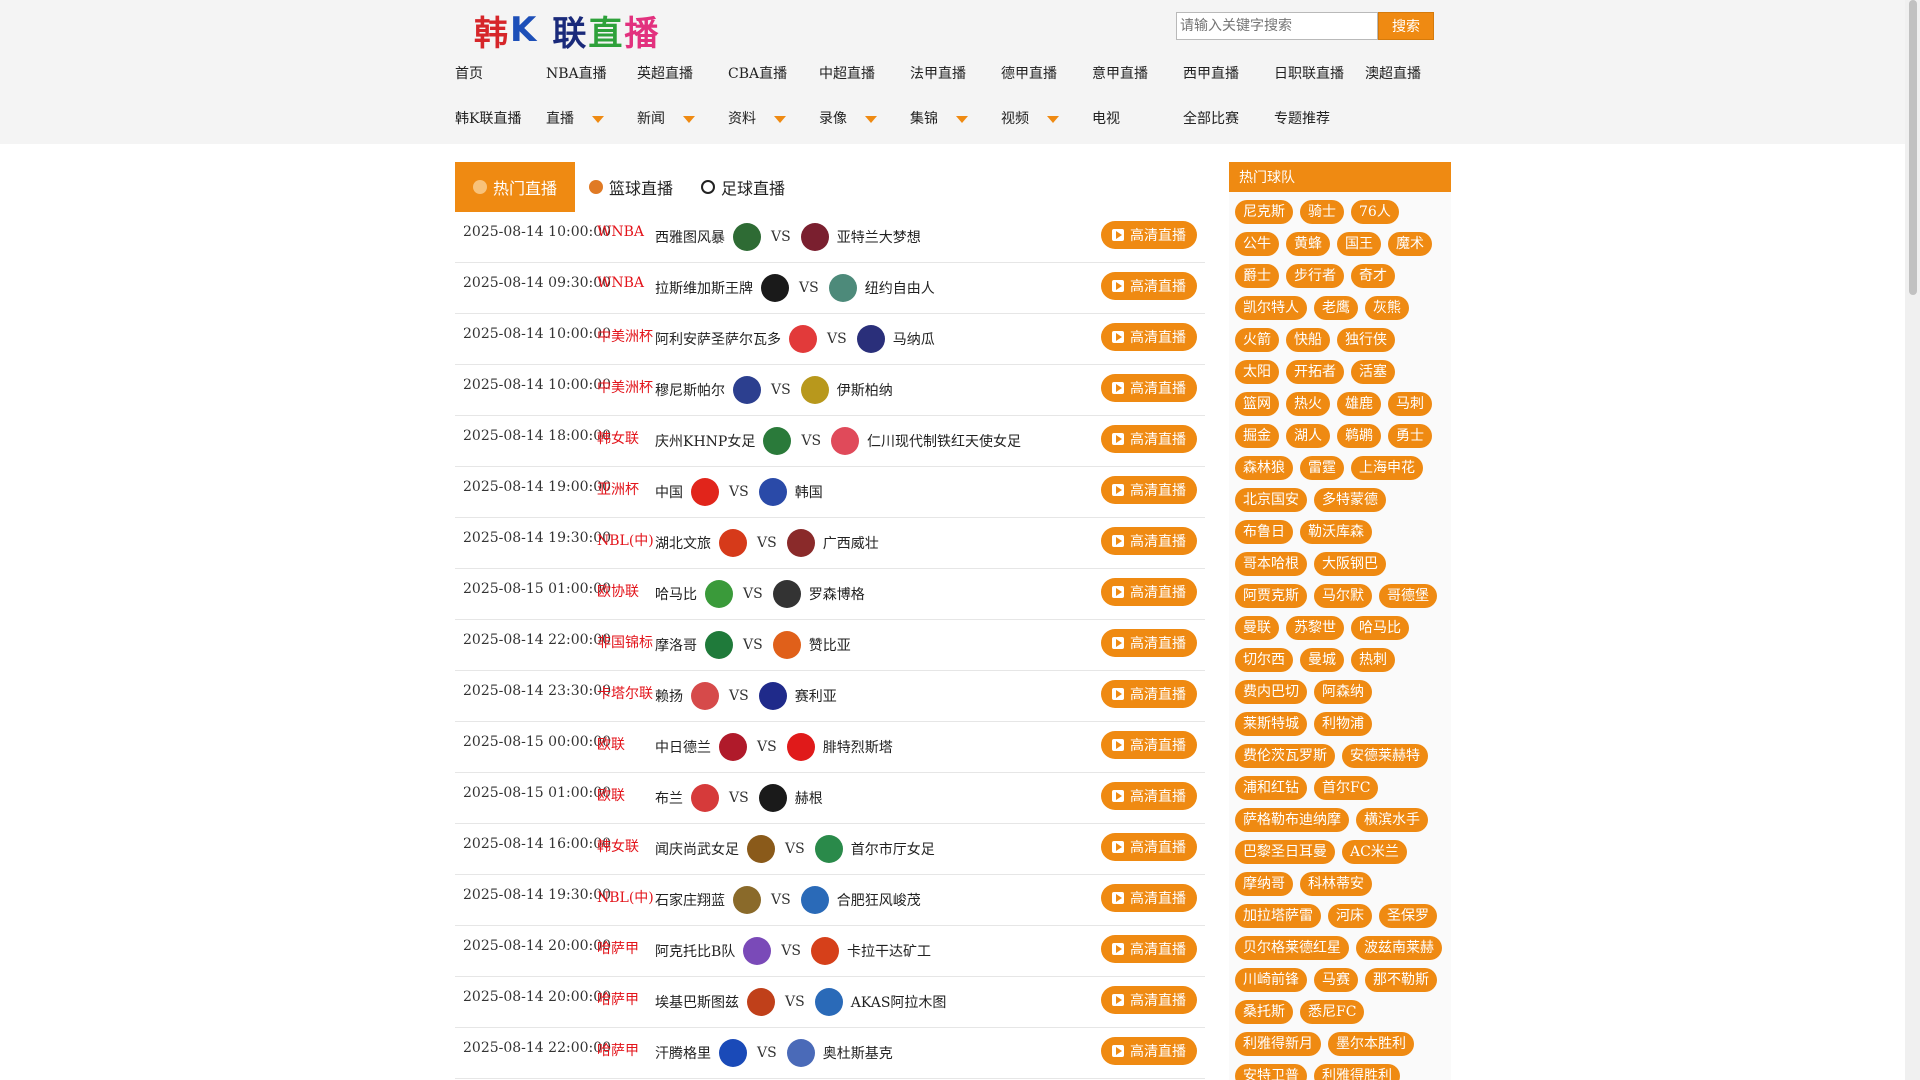  Describe the element at coordinates (944, 441) in the screenshot. I see `away-team: 仁川现代制铁红天使女足` at that location.